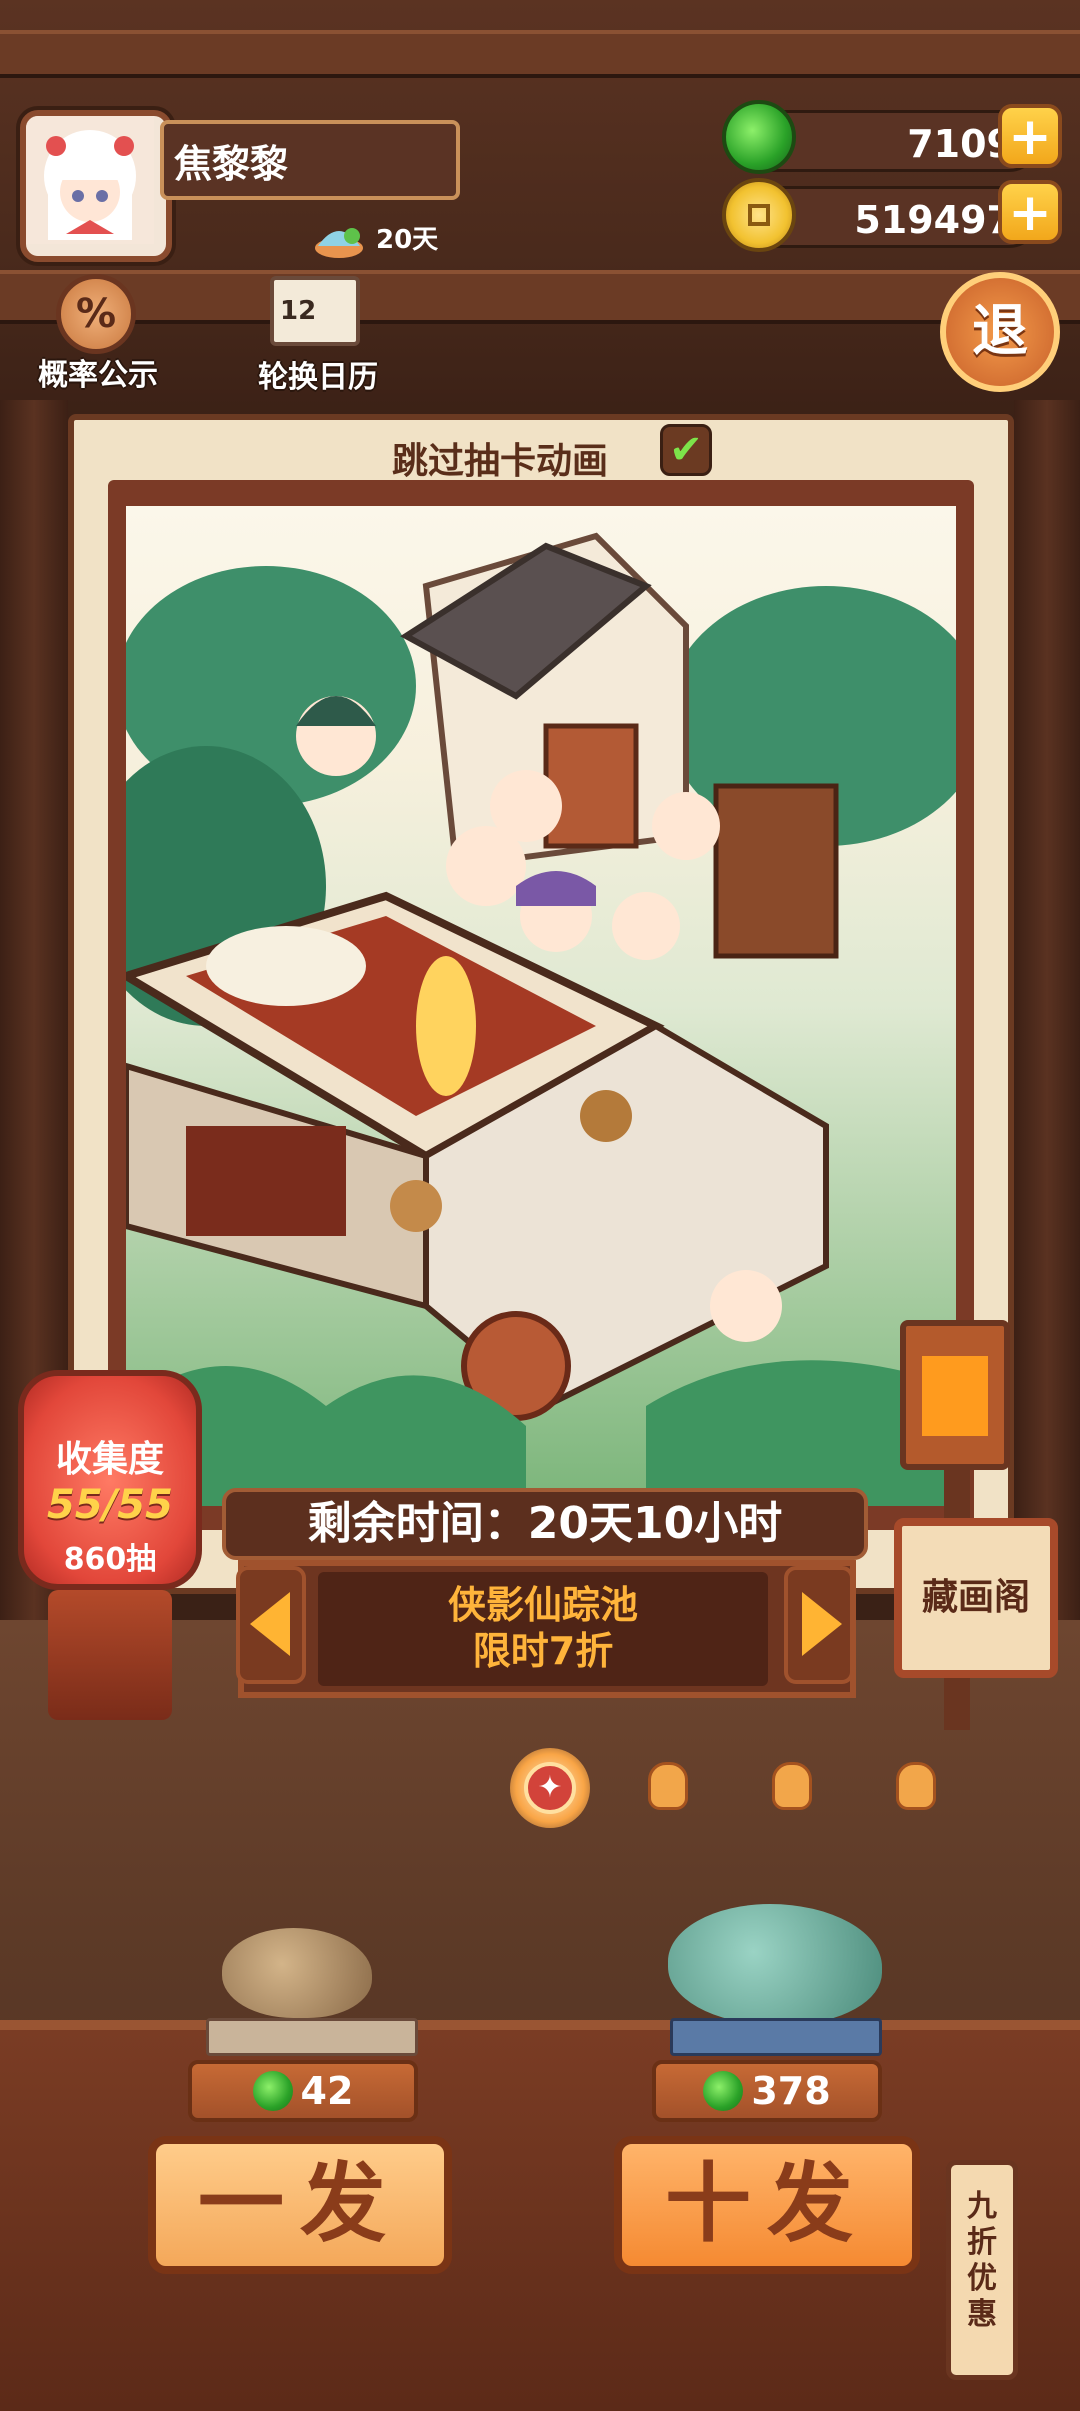 Image resolution: width=1080 pixels, height=2411 pixels. I want to click on avatar-portrait-icon, so click(90, 180).